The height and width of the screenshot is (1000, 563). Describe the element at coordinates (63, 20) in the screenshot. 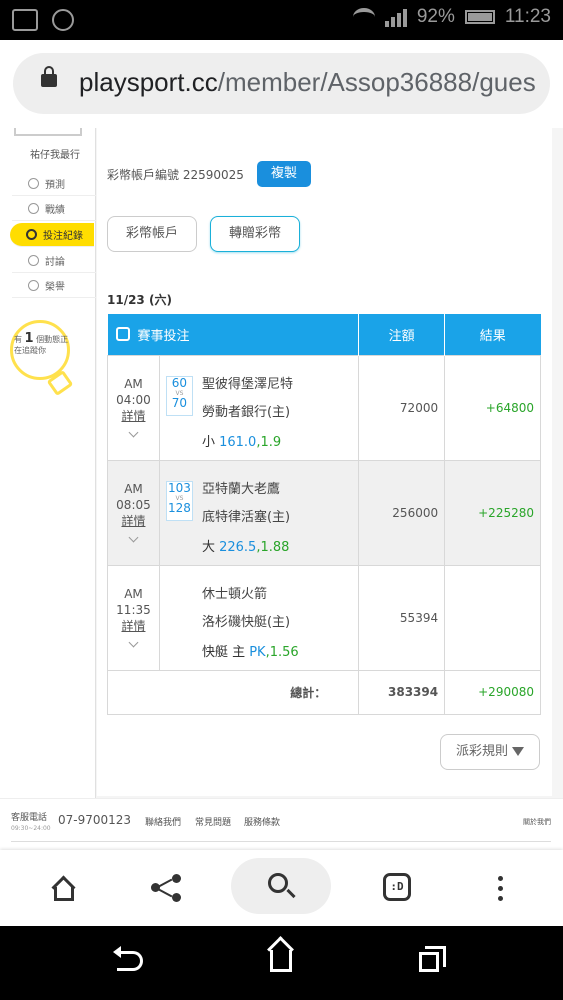

I see `sync-icon` at that location.